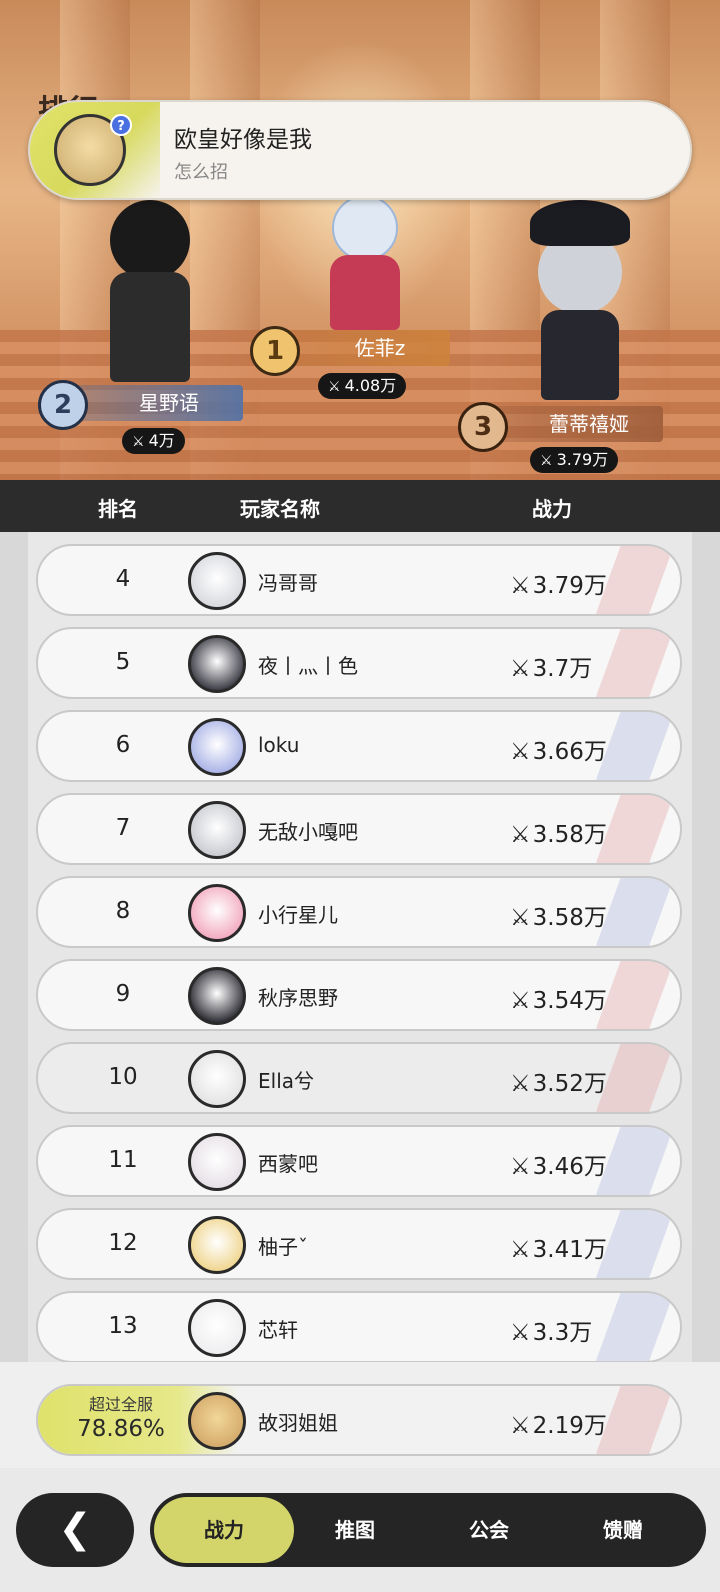 The image size is (720, 1592). I want to click on rank-number: 11, so click(123, 1160).